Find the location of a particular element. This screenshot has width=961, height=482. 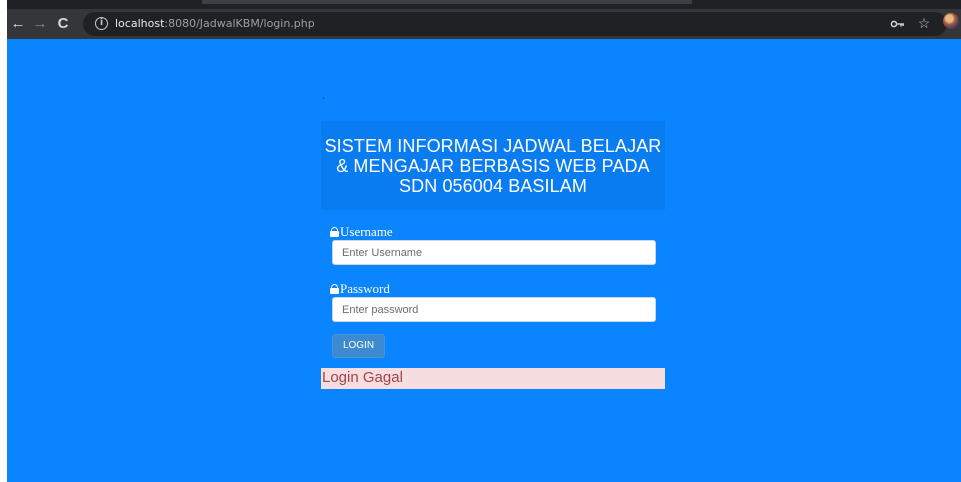

password-input is located at coordinates (494, 309).